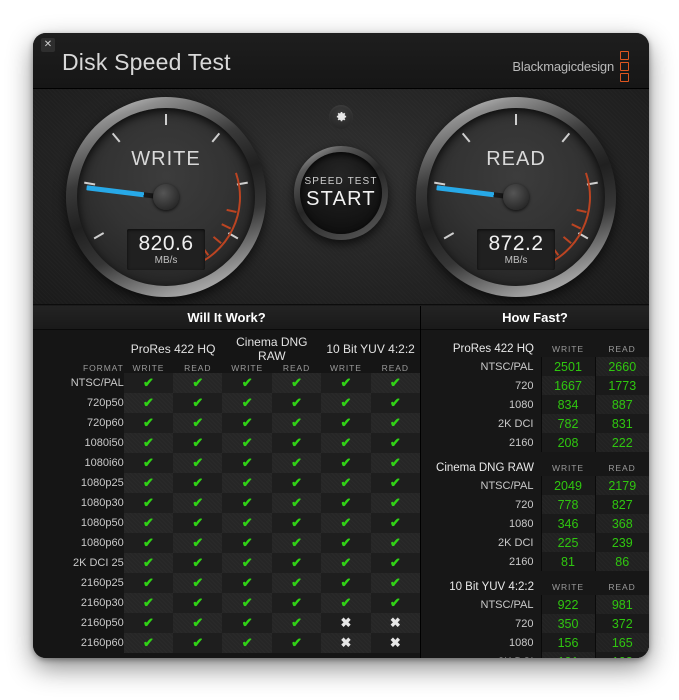 This screenshot has width=679, height=700. What do you see at coordinates (621, 485) in the screenshot?
I see `how-fast-read-value: 2179` at bounding box center [621, 485].